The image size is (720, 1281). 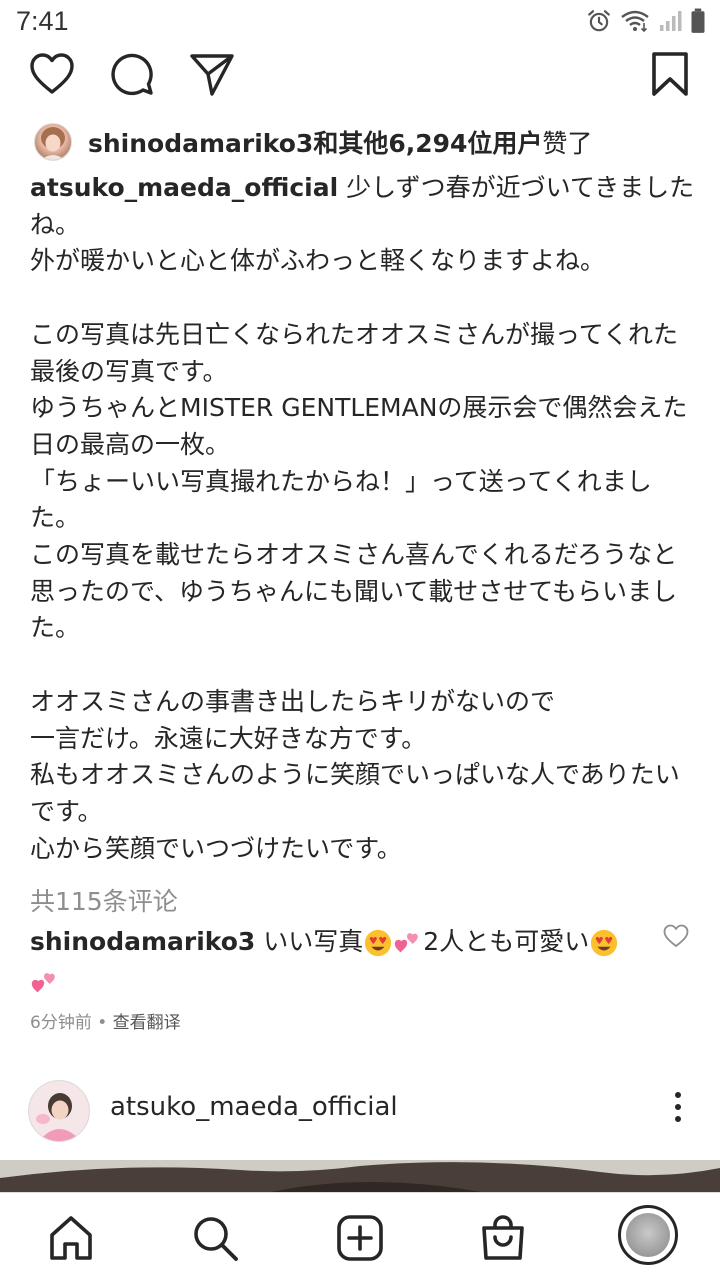 I want to click on status-icons, so click(x=646, y=21).